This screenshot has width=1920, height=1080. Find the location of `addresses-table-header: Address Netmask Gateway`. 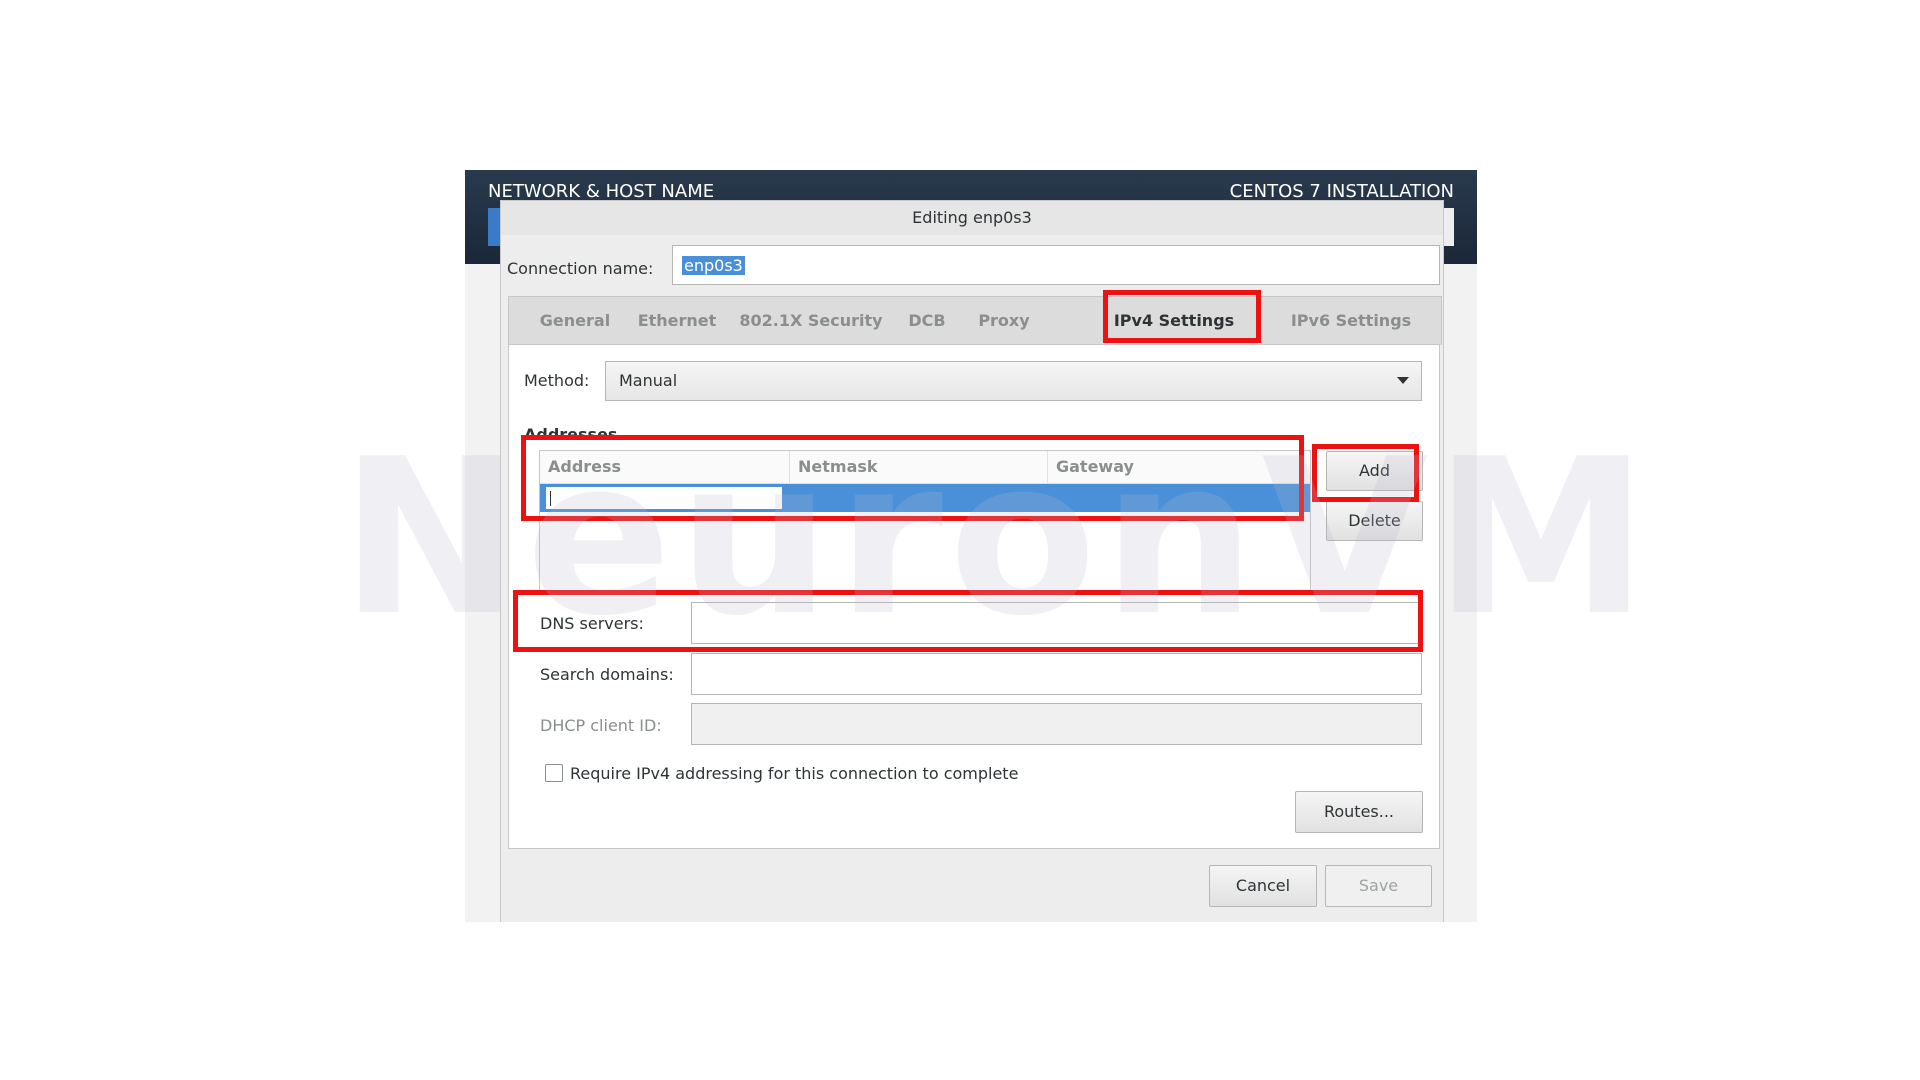

addresses-table-header: Address Netmask Gateway is located at coordinates (925, 467).